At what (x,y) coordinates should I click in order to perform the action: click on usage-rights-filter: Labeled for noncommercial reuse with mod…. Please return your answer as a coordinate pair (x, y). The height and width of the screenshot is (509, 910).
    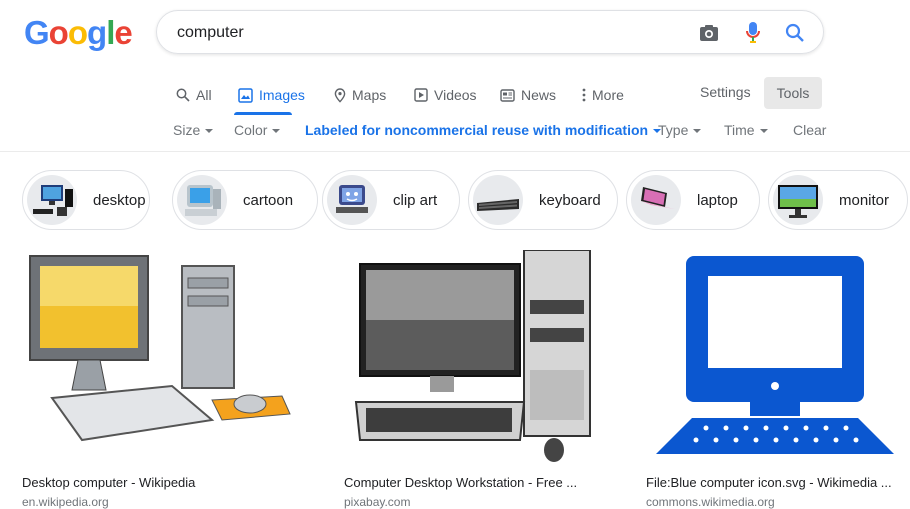
    Looking at the image, I should click on (483, 130).